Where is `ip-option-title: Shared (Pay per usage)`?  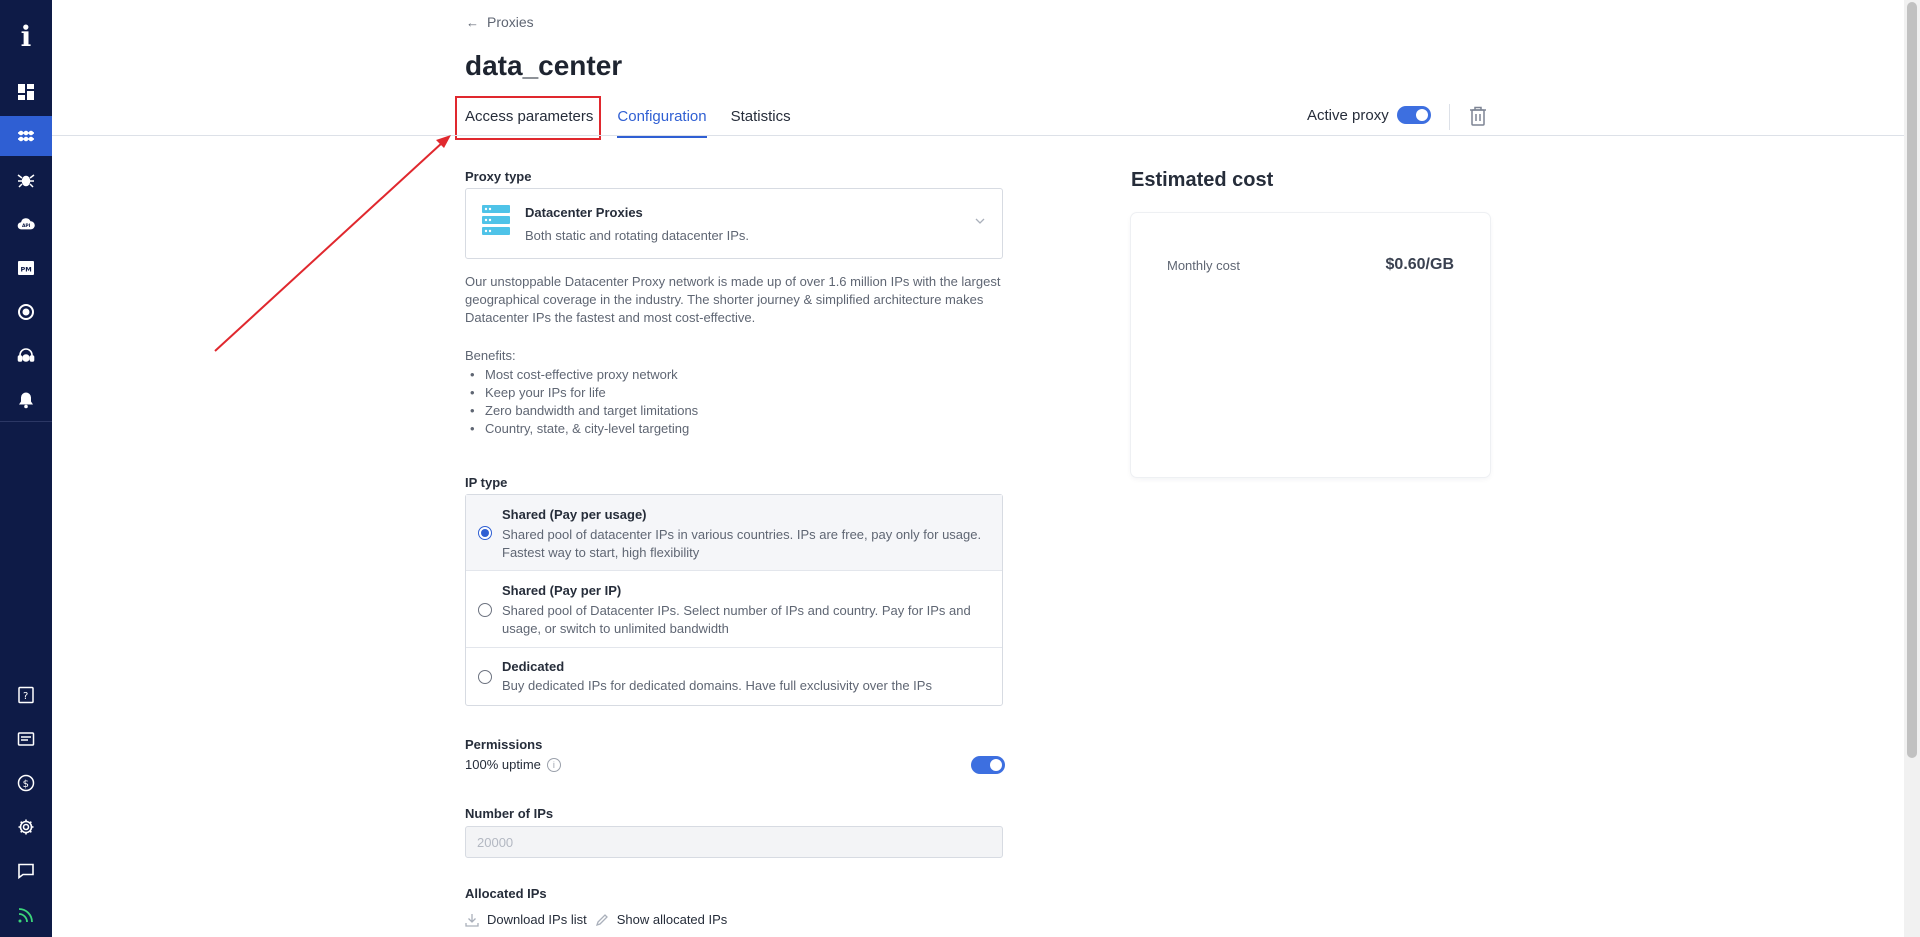 ip-option-title: Shared (Pay per usage) is located at coordinates (574, 514).